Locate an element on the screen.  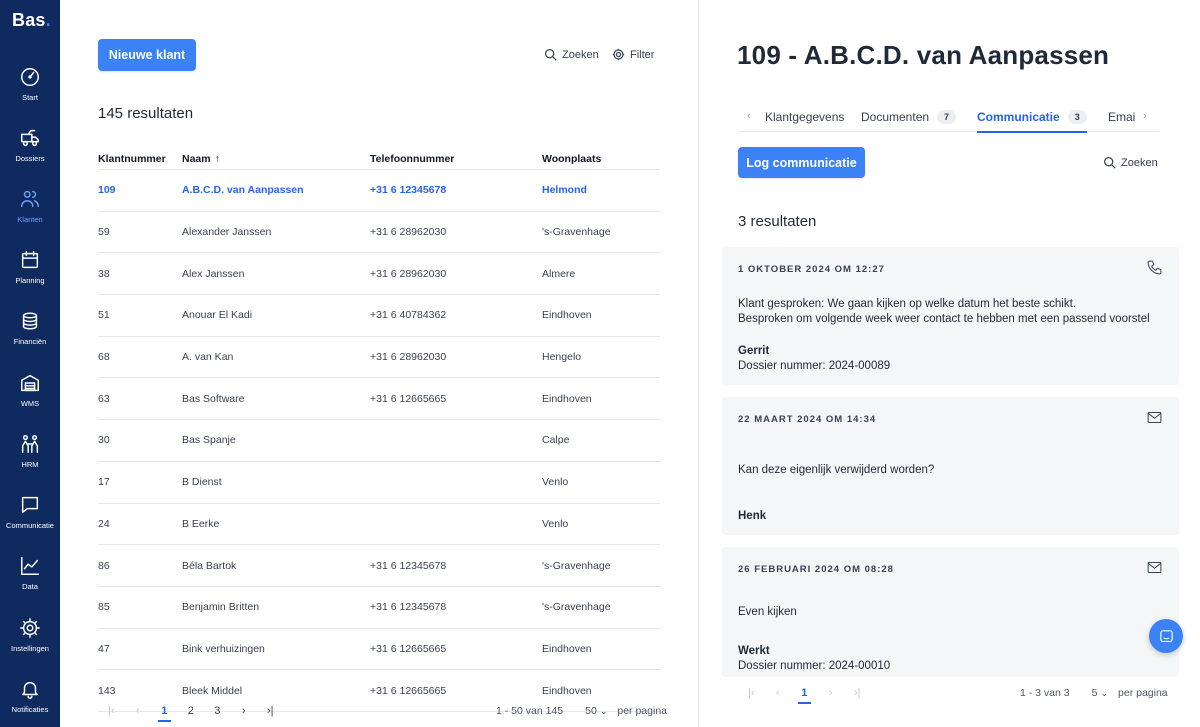
tab-email: Emai is located at coordinates (1121, 117).